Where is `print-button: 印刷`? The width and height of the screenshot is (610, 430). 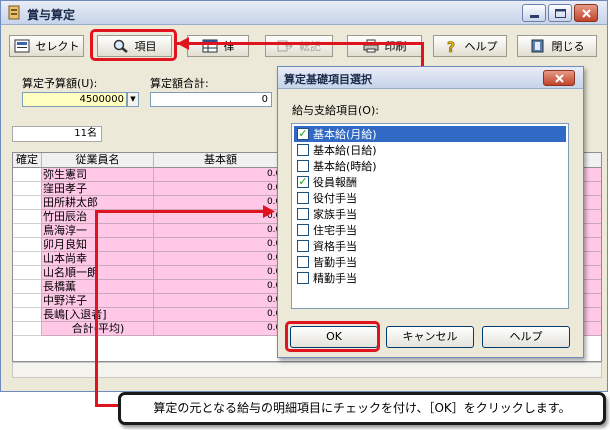 print-button: 印刷 is located at coordinates (384, 46).